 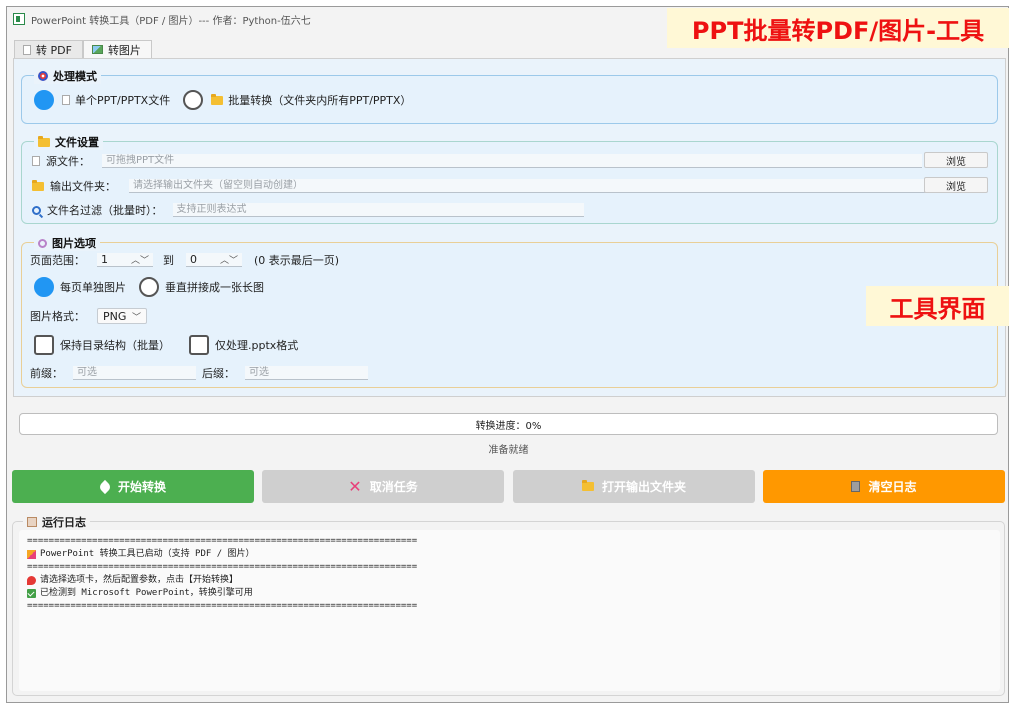 I want to click on output-row: 输出文件夹：, so click(x=479, y=186).